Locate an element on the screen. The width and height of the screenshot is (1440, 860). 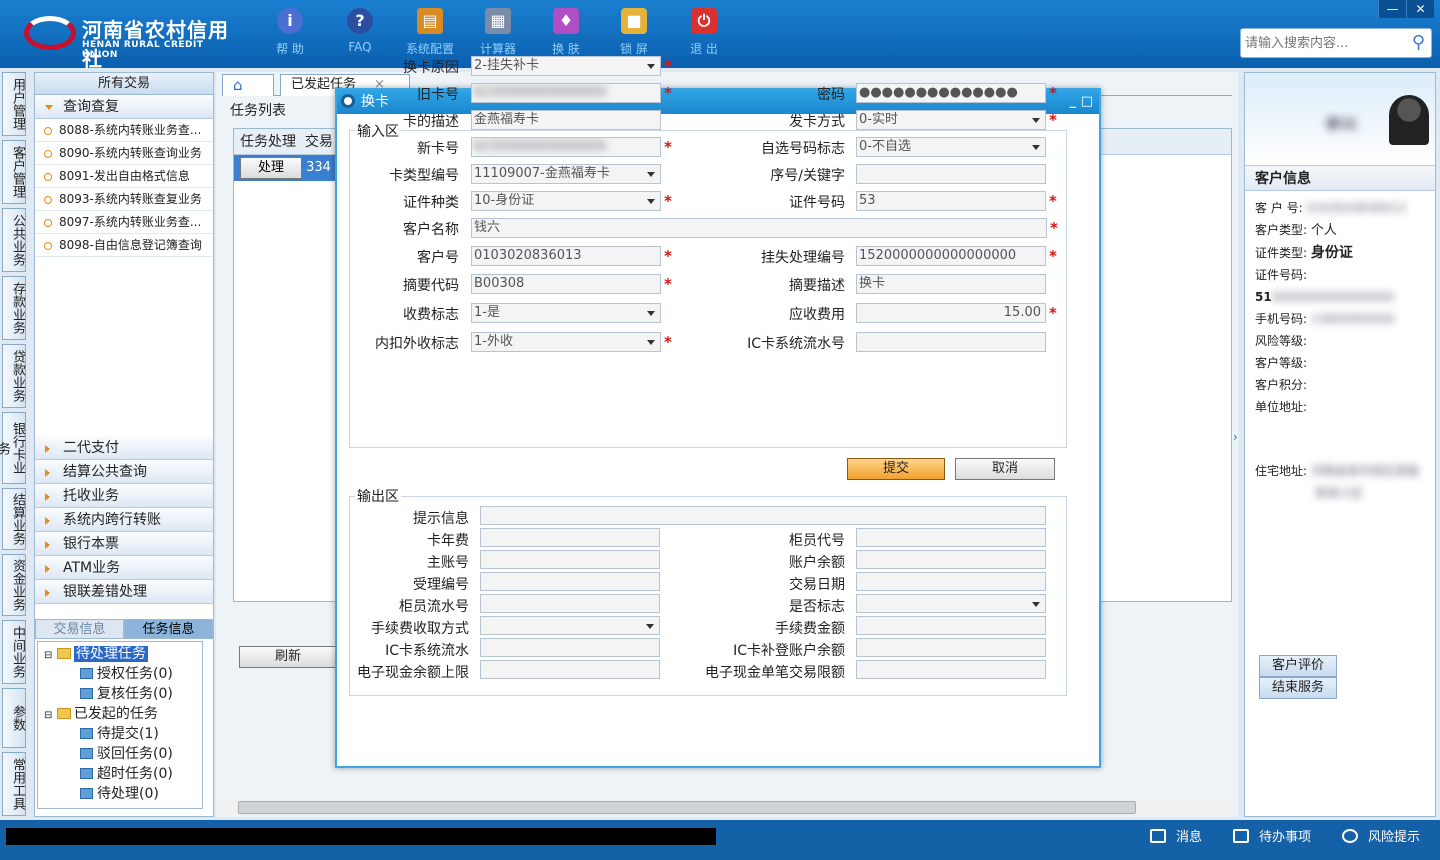
calculator-button: ▦ 计算器 is located at coordinates (498, 32).